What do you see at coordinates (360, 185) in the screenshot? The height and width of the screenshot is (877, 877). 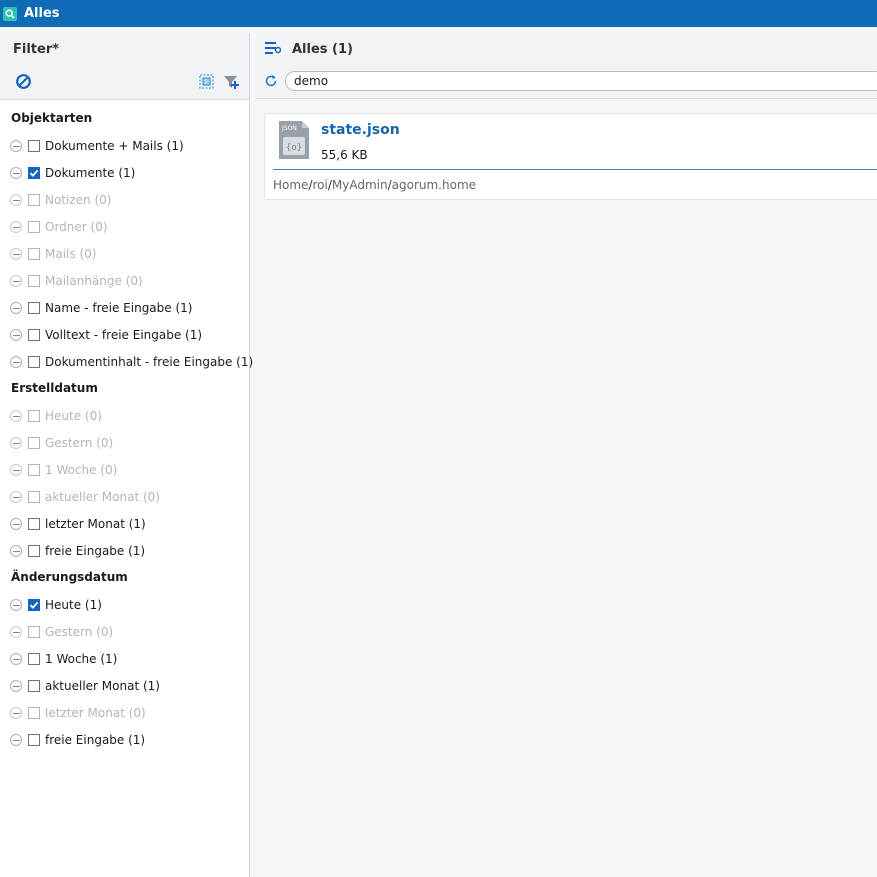 I see `breadcrumb-item: MyAdmin` at bounding box center [360, 185].